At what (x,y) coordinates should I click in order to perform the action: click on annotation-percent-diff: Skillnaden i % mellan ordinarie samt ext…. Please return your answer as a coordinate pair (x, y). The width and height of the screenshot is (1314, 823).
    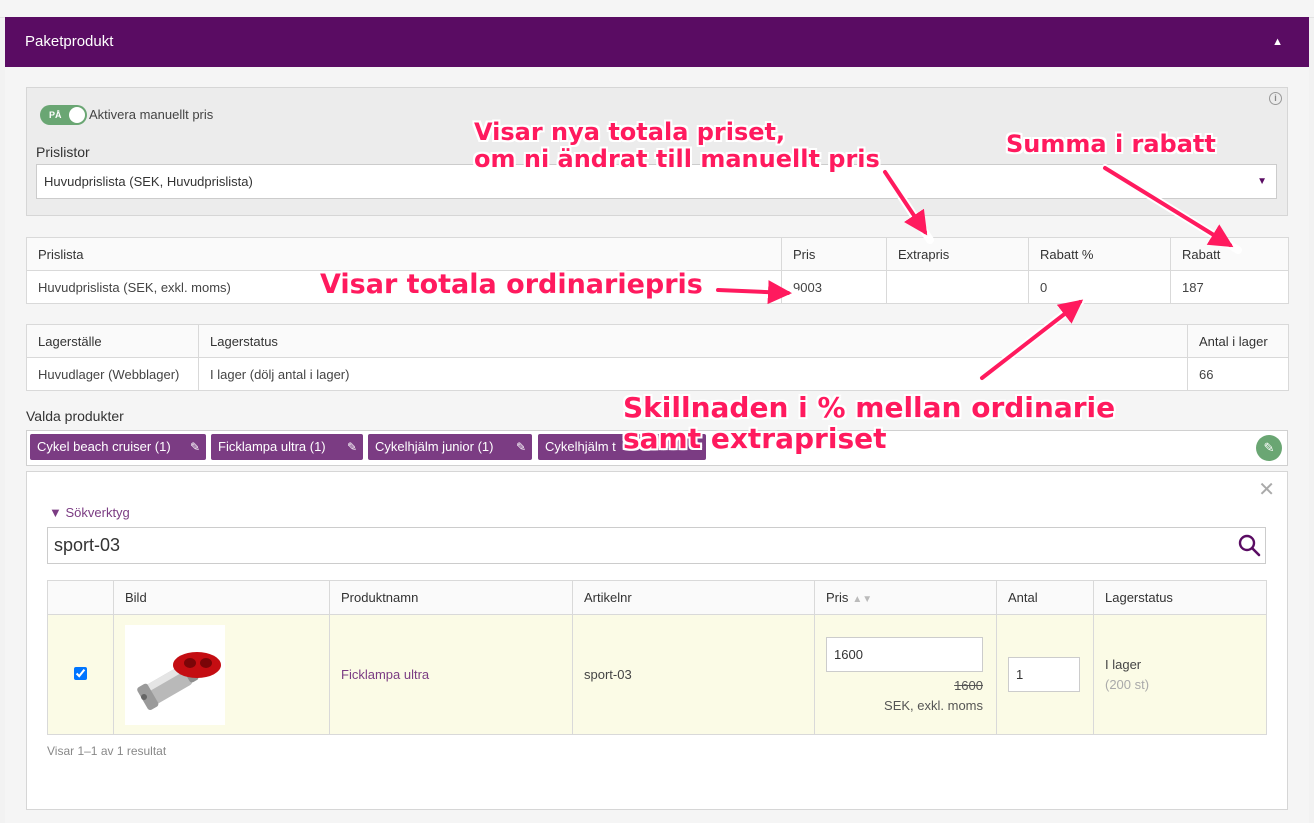
    Looking at the image, I should click on (869, 423).